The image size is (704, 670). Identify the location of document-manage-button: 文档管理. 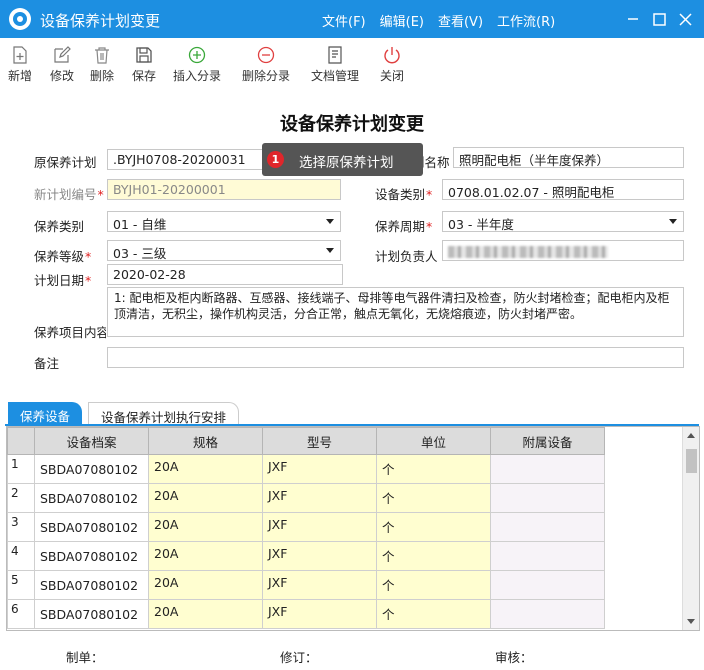
(335, 65).